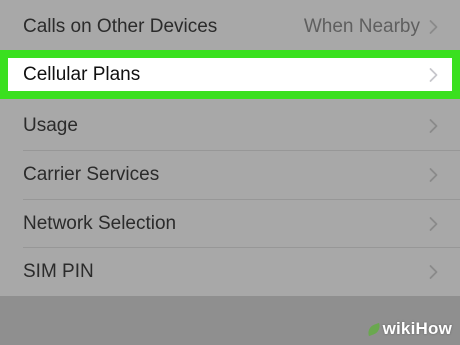 This screenshot has width=460, height=345. Describe the element at coordinates (91, 174) in the screenshot. I see `row-label: Carrier Services` at that location.